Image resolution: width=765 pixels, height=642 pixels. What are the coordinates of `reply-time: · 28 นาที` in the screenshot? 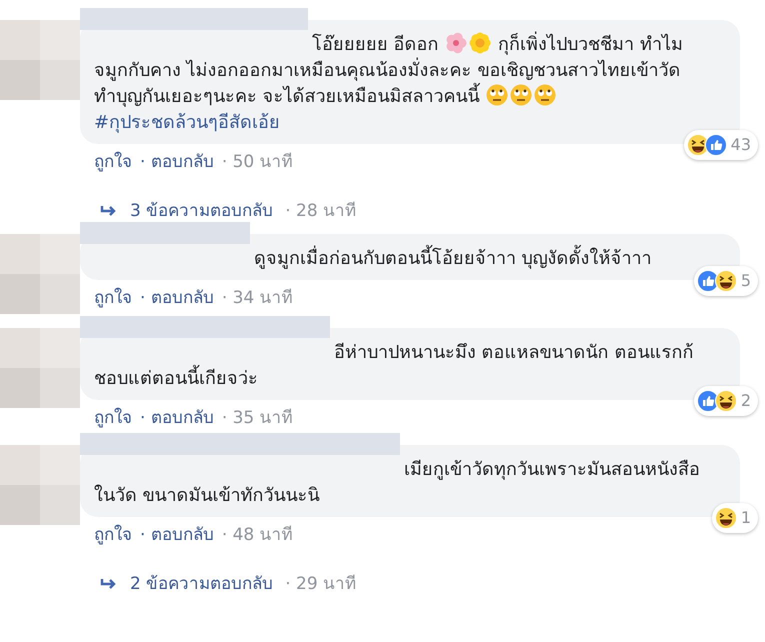 It's located at (320, 211).